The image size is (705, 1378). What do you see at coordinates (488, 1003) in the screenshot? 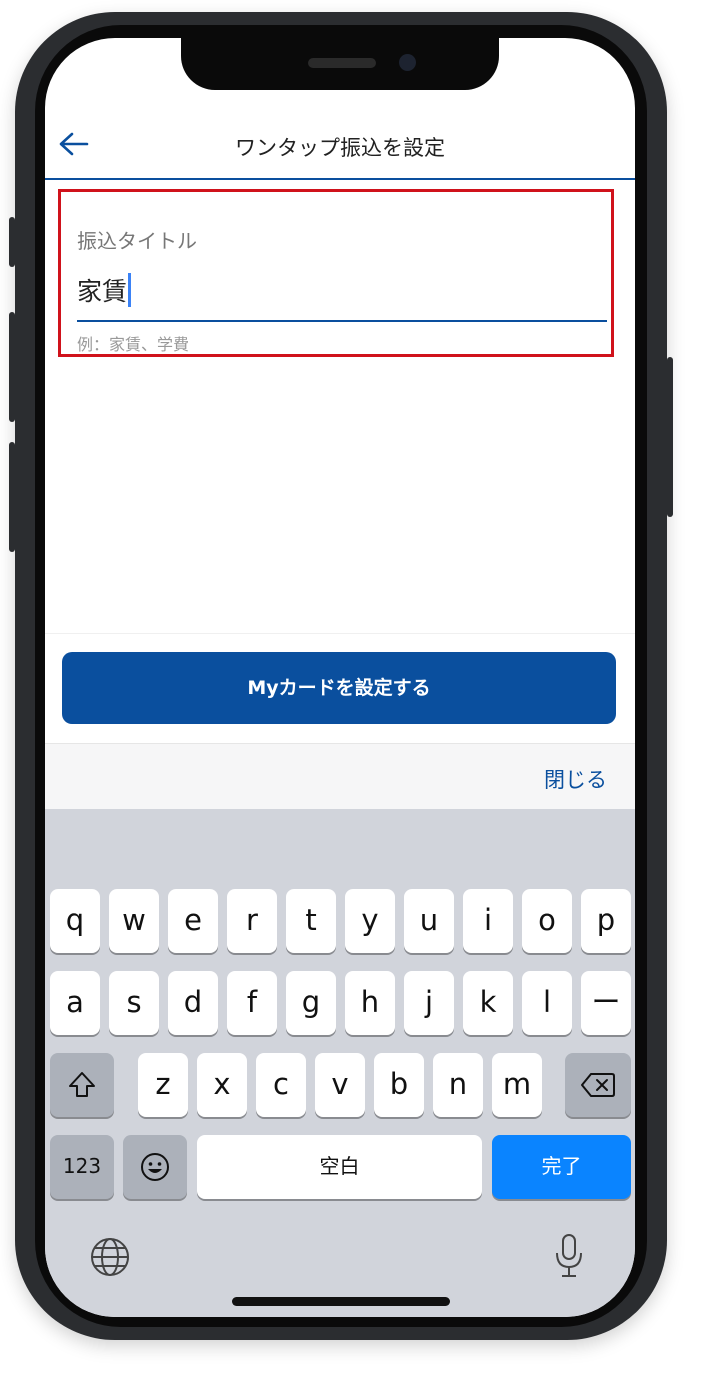
I see `key-k: k` at bounding box center [488, 1003].